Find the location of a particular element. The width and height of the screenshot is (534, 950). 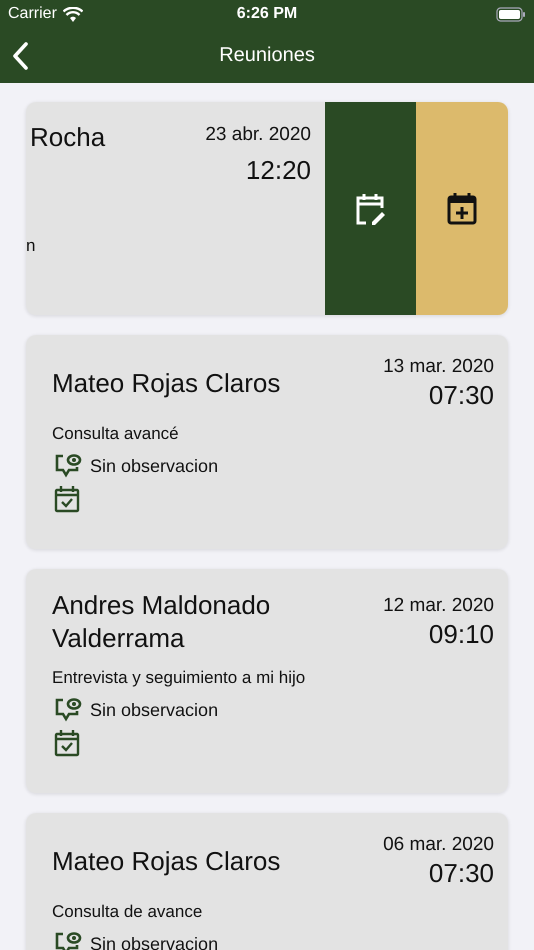

person-name: Andres Maldonado Valderrama is located at coordinates (162, 622).